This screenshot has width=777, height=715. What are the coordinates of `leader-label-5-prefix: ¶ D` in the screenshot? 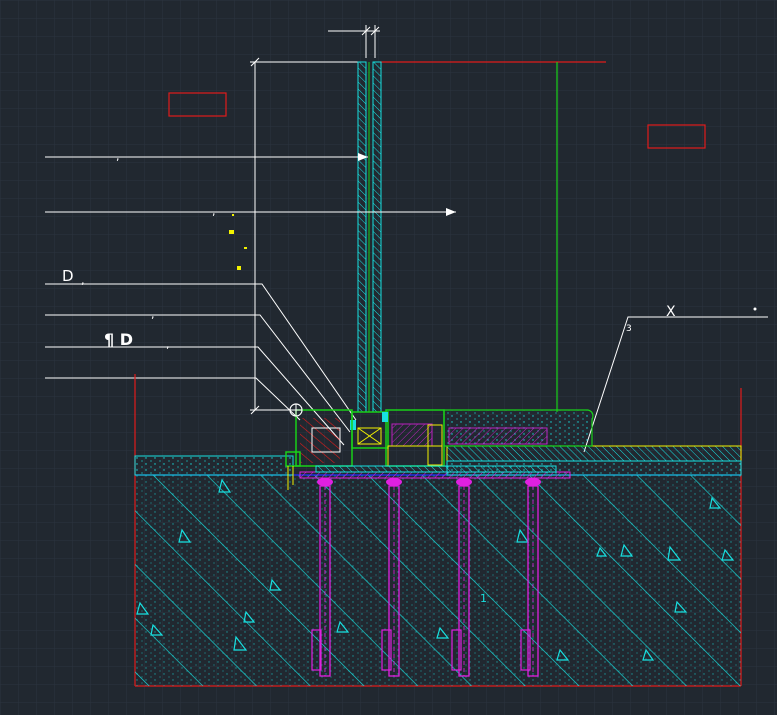 It's located at (118, 339).